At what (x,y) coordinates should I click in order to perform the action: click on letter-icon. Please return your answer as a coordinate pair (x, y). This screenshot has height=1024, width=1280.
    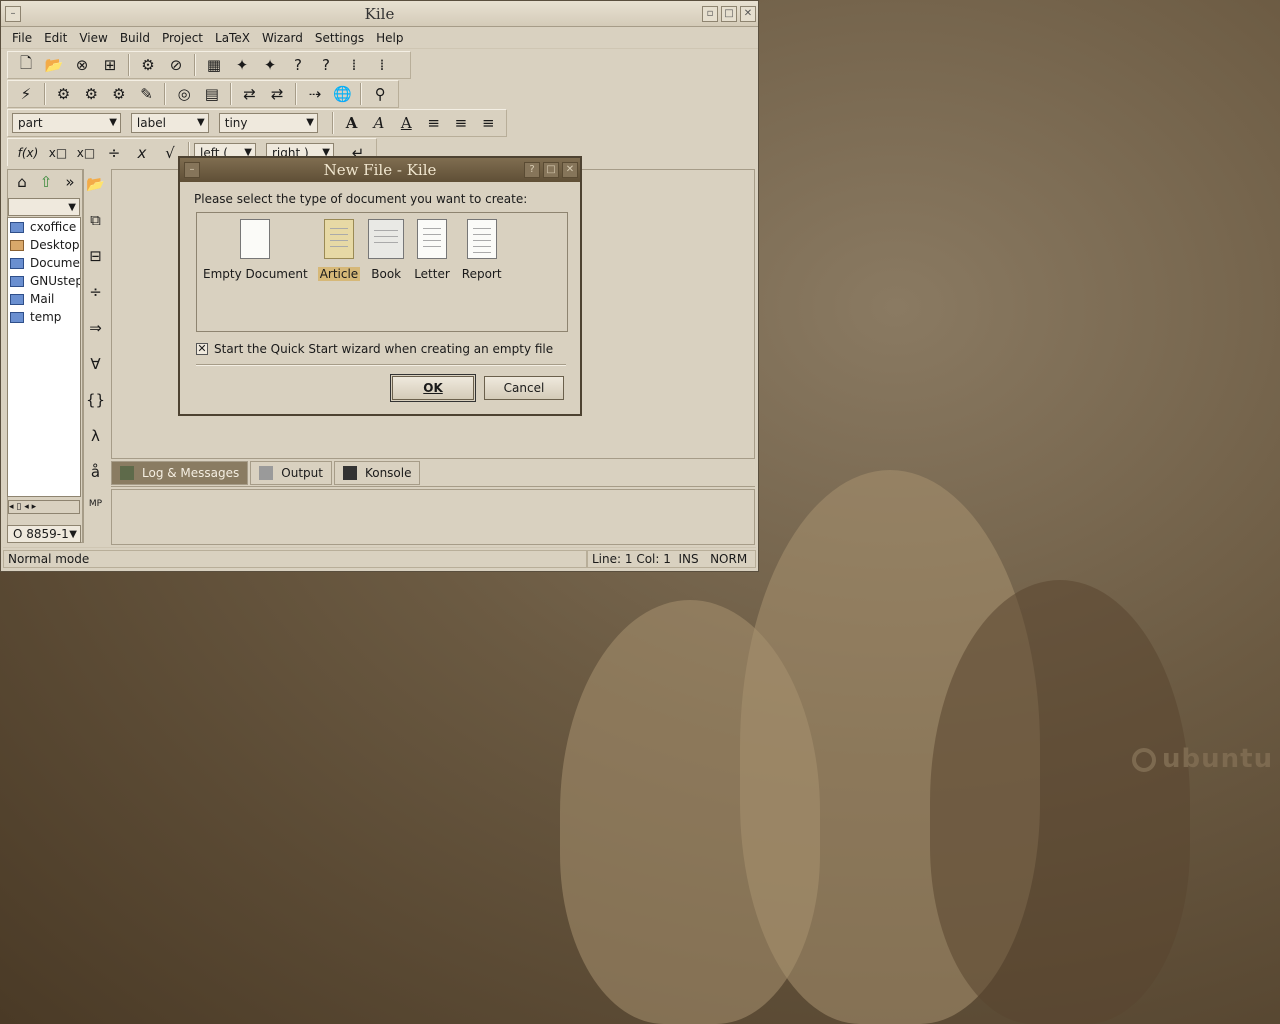
    Looking at the image, I should click on (431, 239).